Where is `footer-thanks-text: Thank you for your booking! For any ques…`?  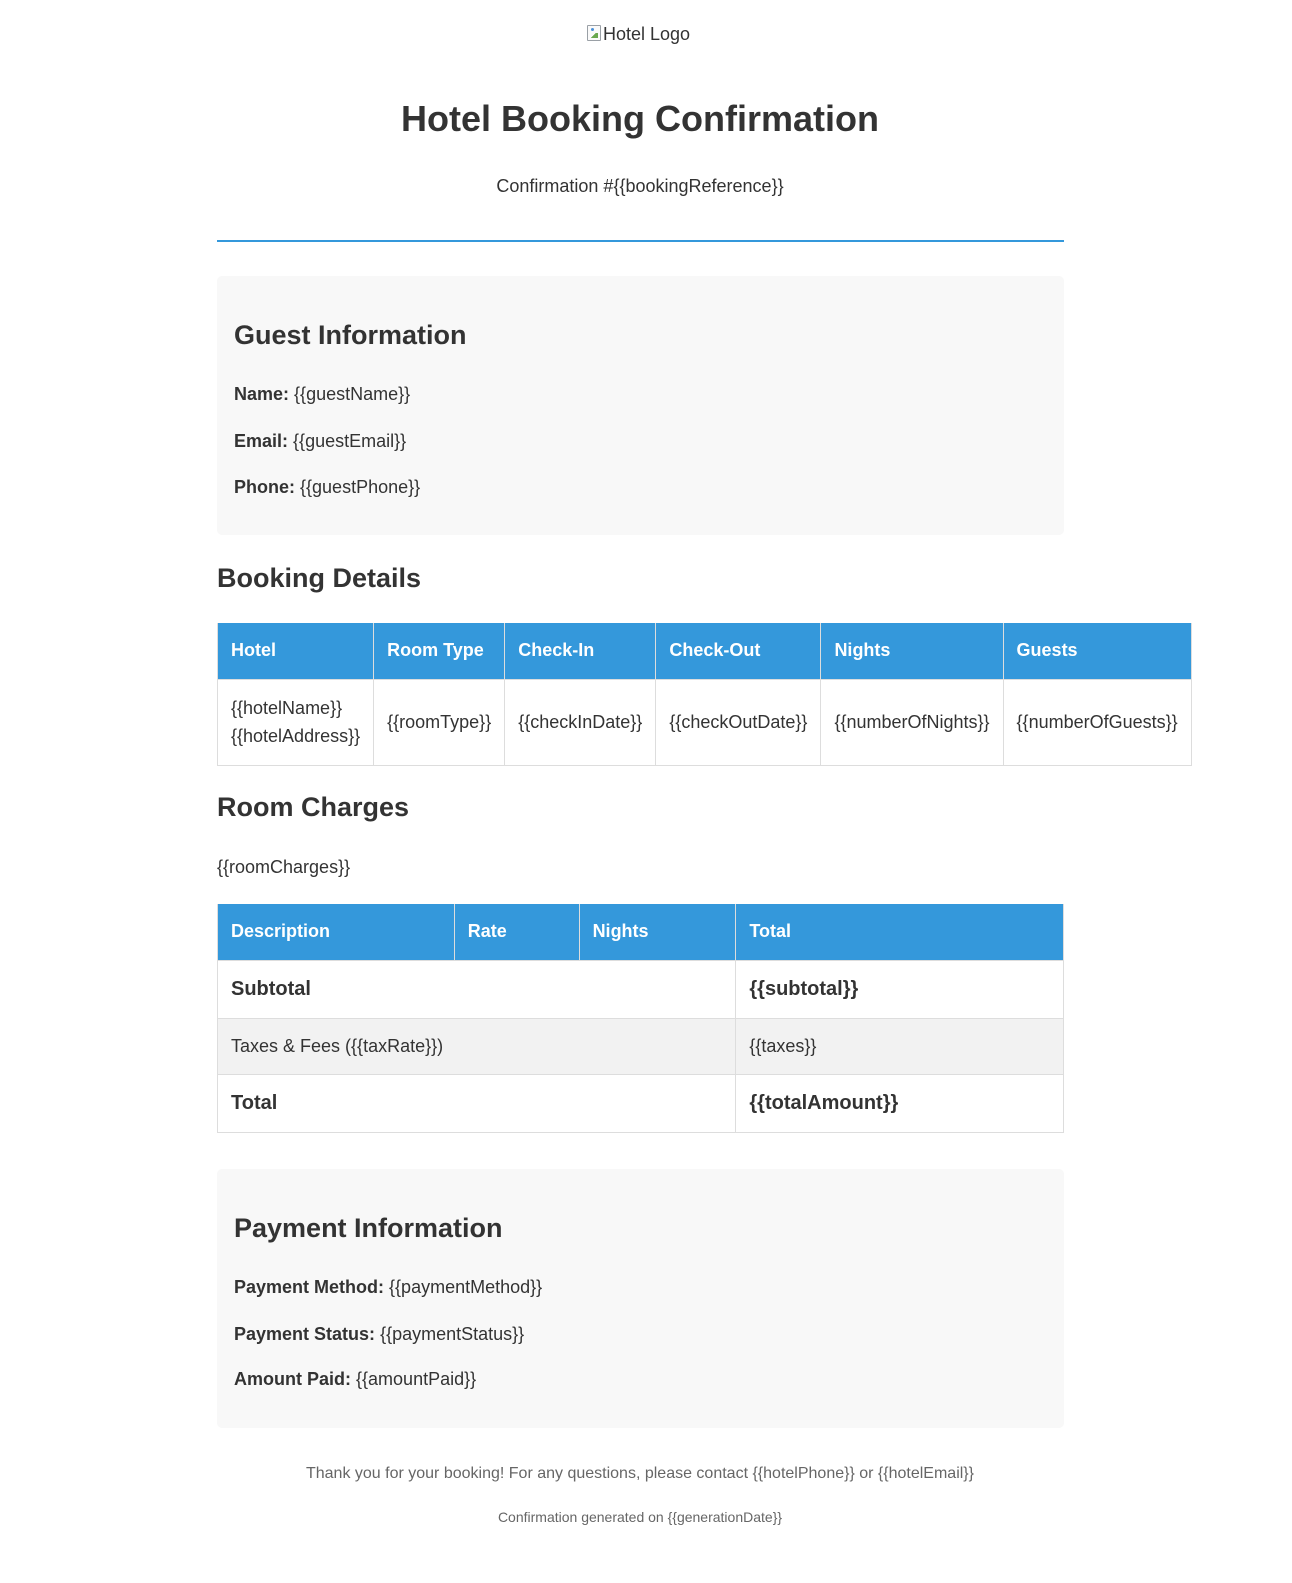
footer-thanks-text: Thank you for your booking! For any ques… is located at coordinates (639, 1473).